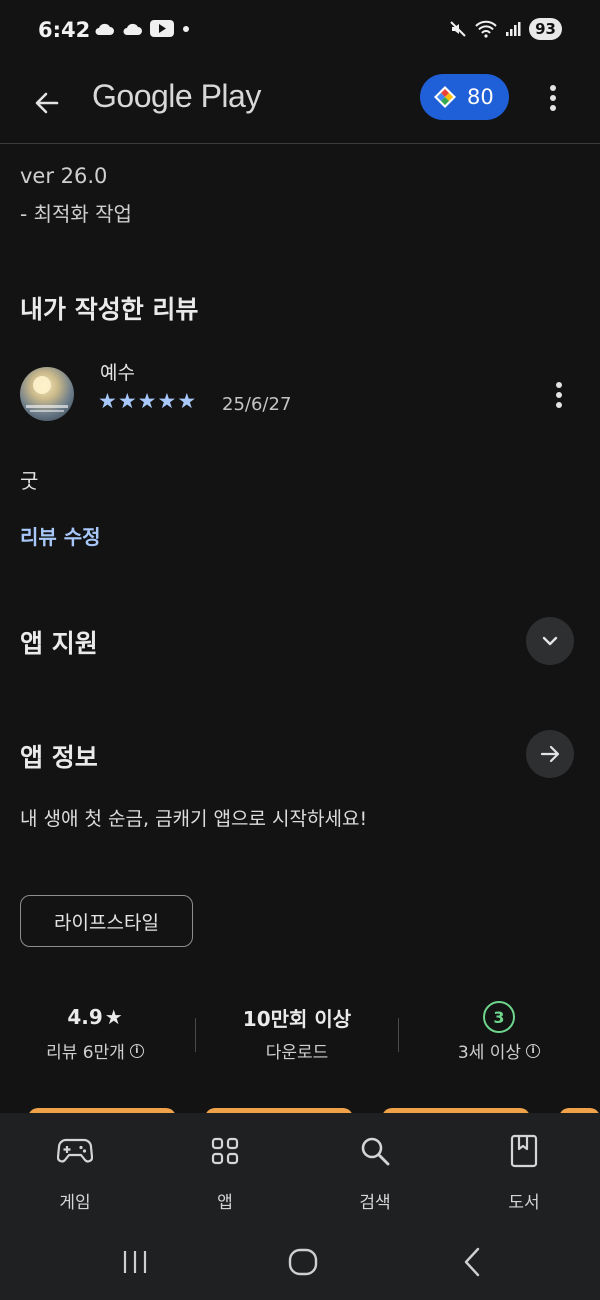 The height and width of the screenshot is (1300, 600). Describe the element at coordinates (297, 1032) in the screenshot. I see `downloads-stat: 10만회 이상 다운로드` at that location.